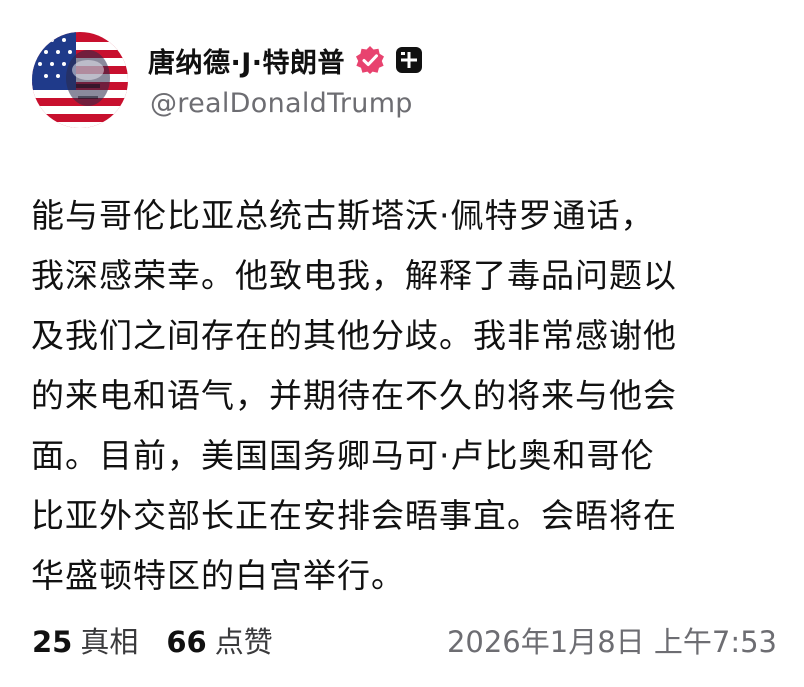  Describe the element at coordinates (246, 60) in the screenshot. I see `author-display-name: 唐纳德·J·特朗普` at that location.